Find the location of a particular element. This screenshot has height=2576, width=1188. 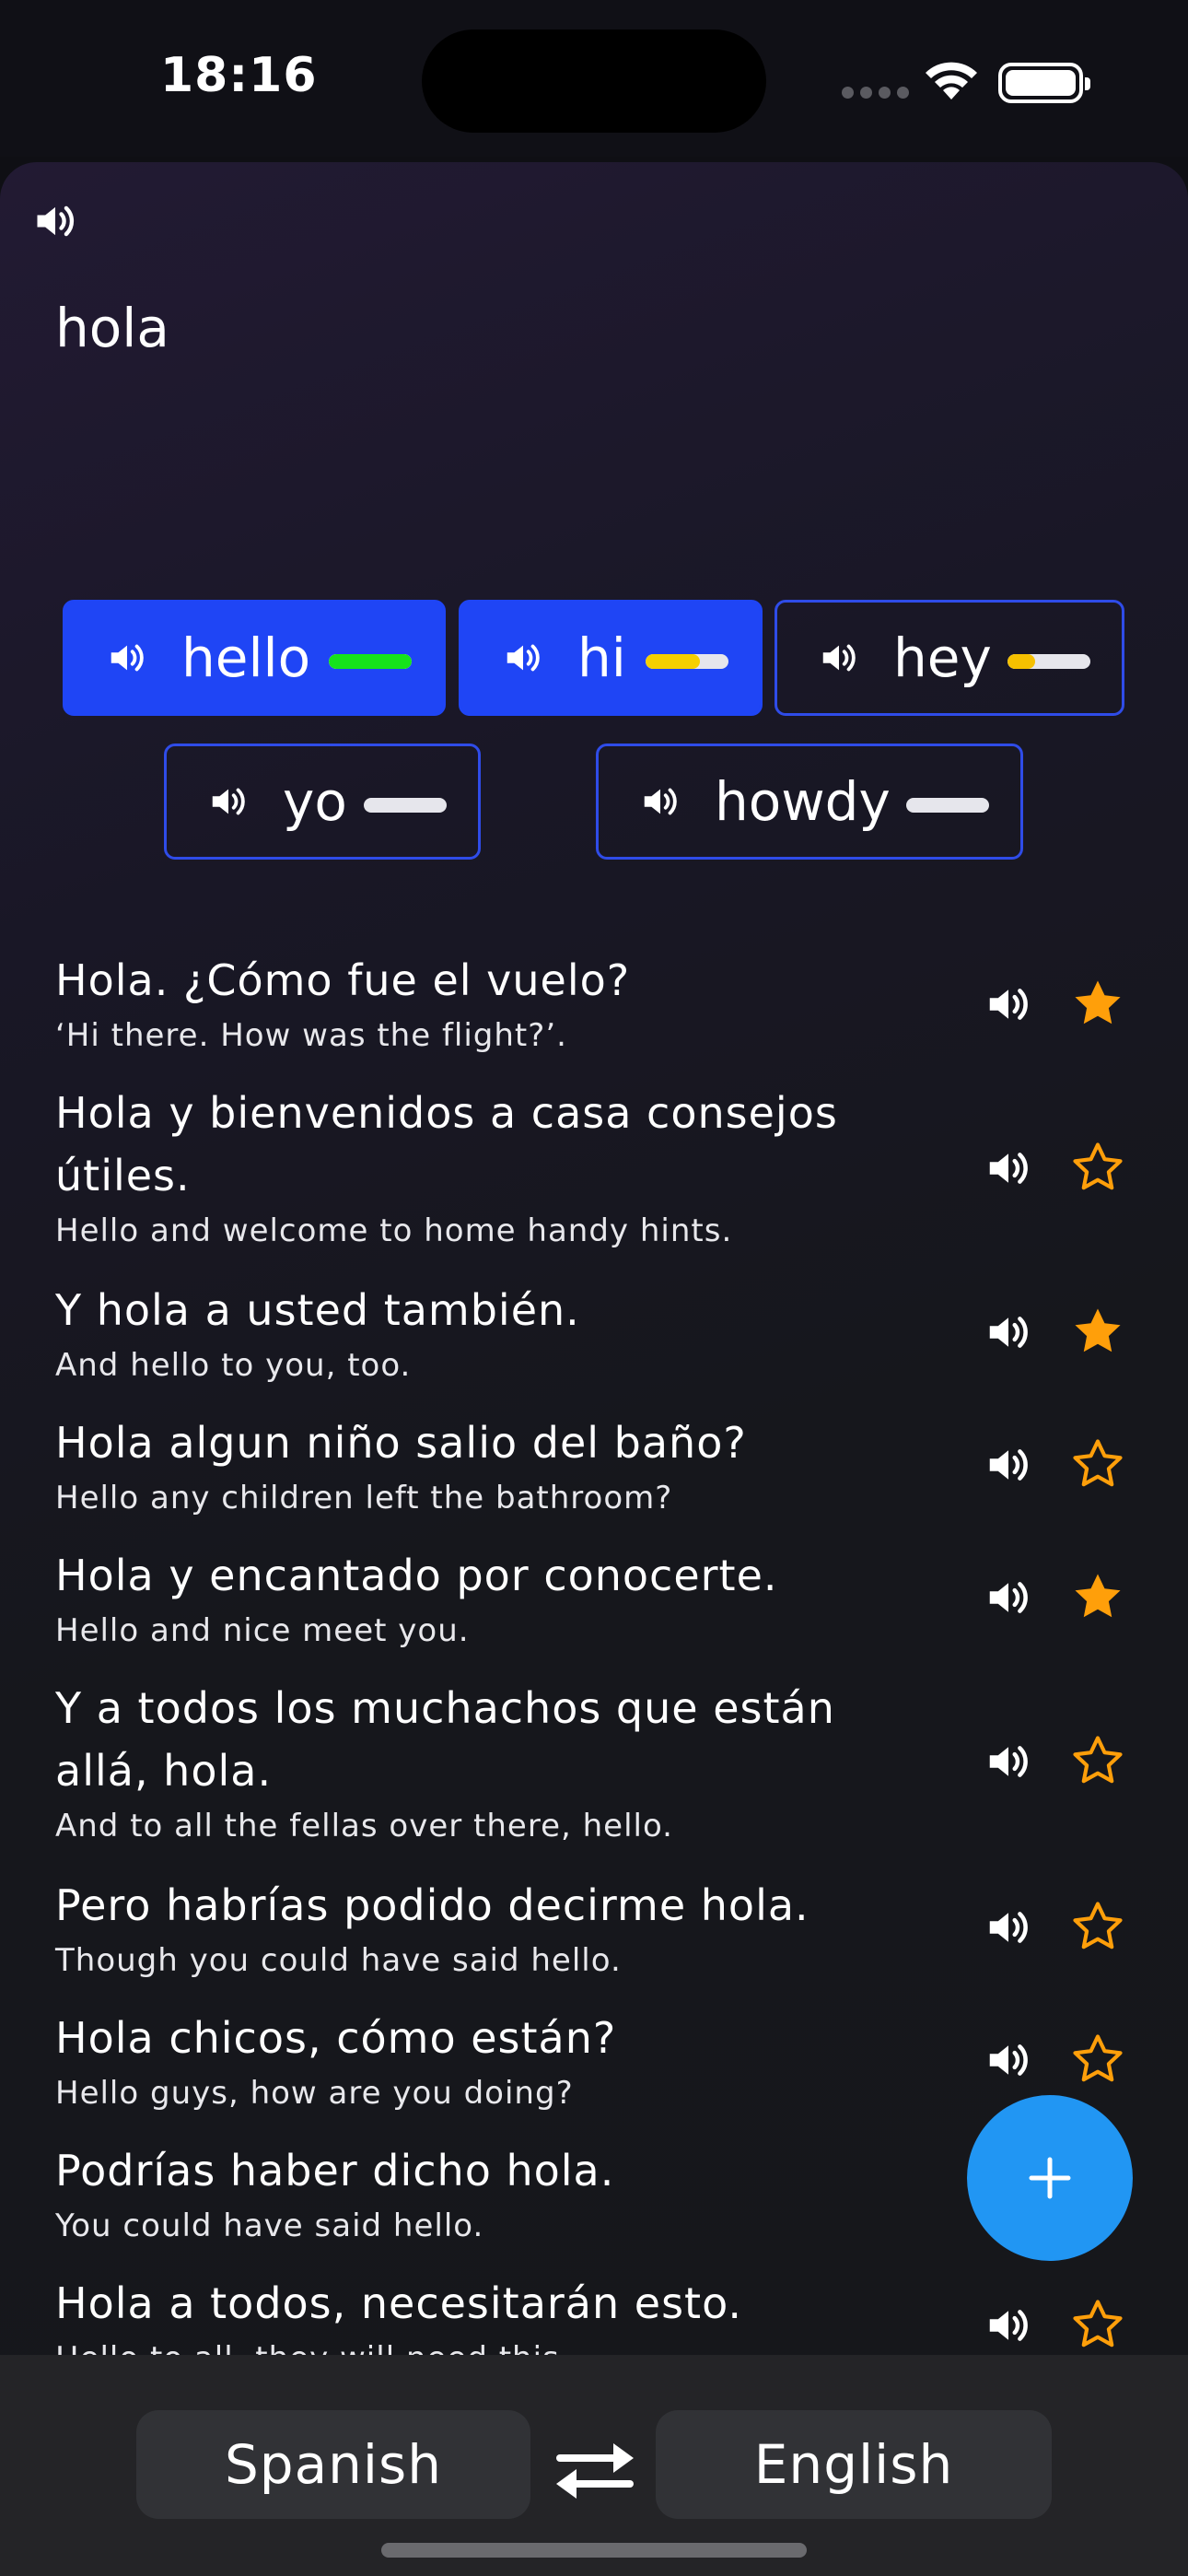

example-spanish: Hola chicos, cómo están? is located at coordinates (336, 2038).